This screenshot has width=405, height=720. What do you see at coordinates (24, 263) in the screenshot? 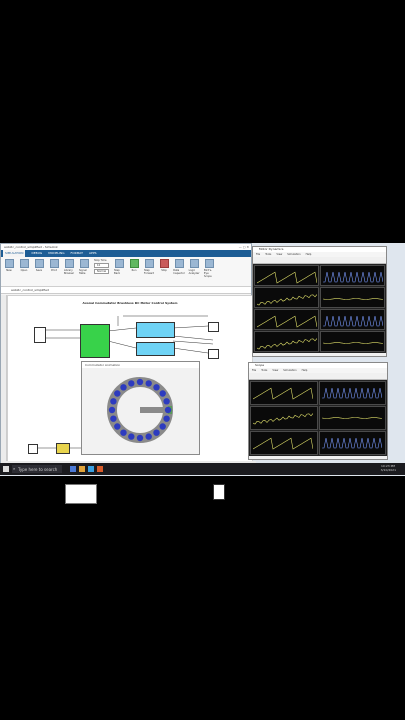
I see `folder-icon` at bounding box center [24, 263].